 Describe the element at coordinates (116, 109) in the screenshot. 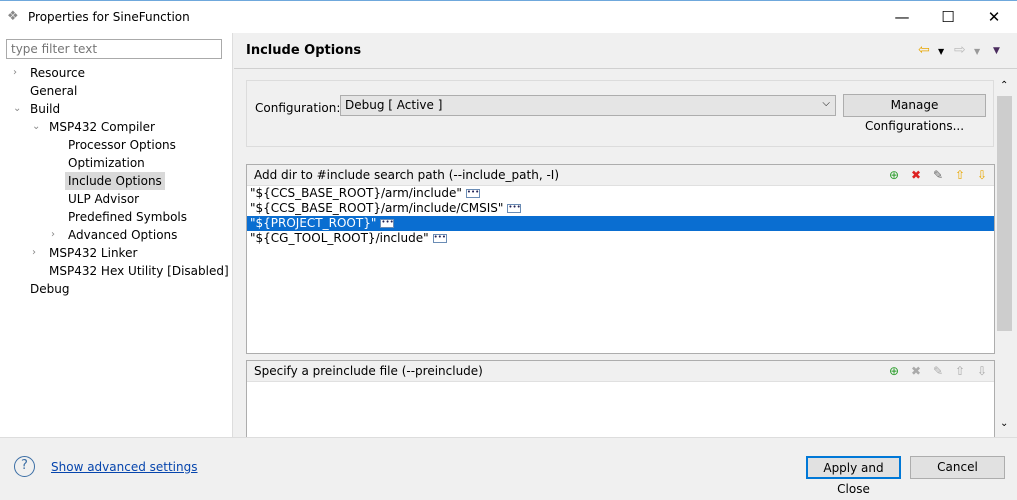

I see `tree-item: ⌄ Build` at that location.